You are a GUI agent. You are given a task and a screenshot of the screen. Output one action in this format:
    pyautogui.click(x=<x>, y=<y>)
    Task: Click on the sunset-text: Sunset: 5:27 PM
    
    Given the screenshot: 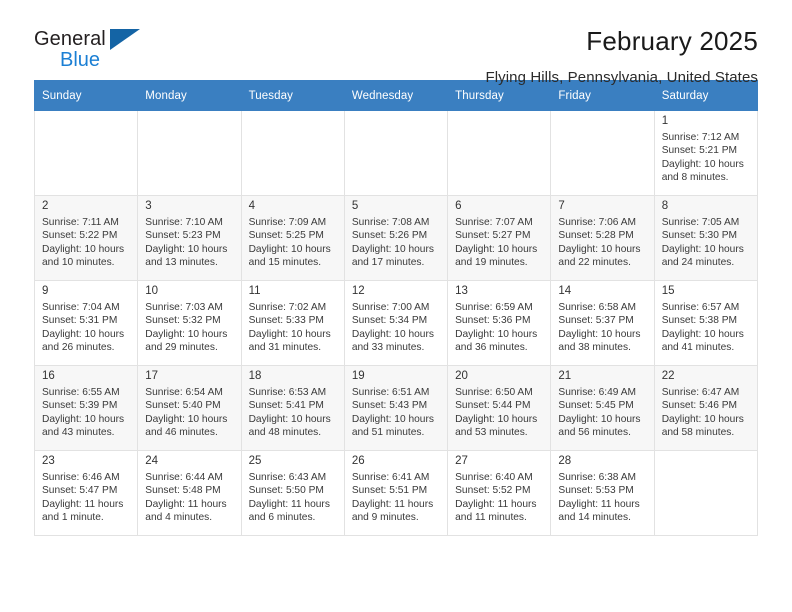 What is the action you would take?
    pyautogui.click(x=493, y=236)
    